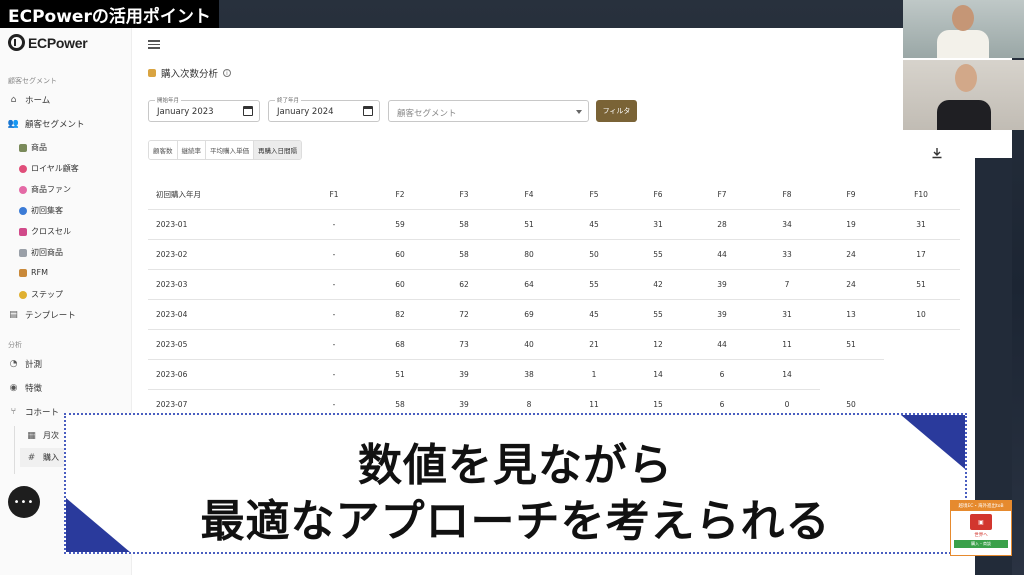 Image resolution: width=1024 pixels, height=575 pixels. I want to click on end-month-value: January 2024, so click(305, 112).